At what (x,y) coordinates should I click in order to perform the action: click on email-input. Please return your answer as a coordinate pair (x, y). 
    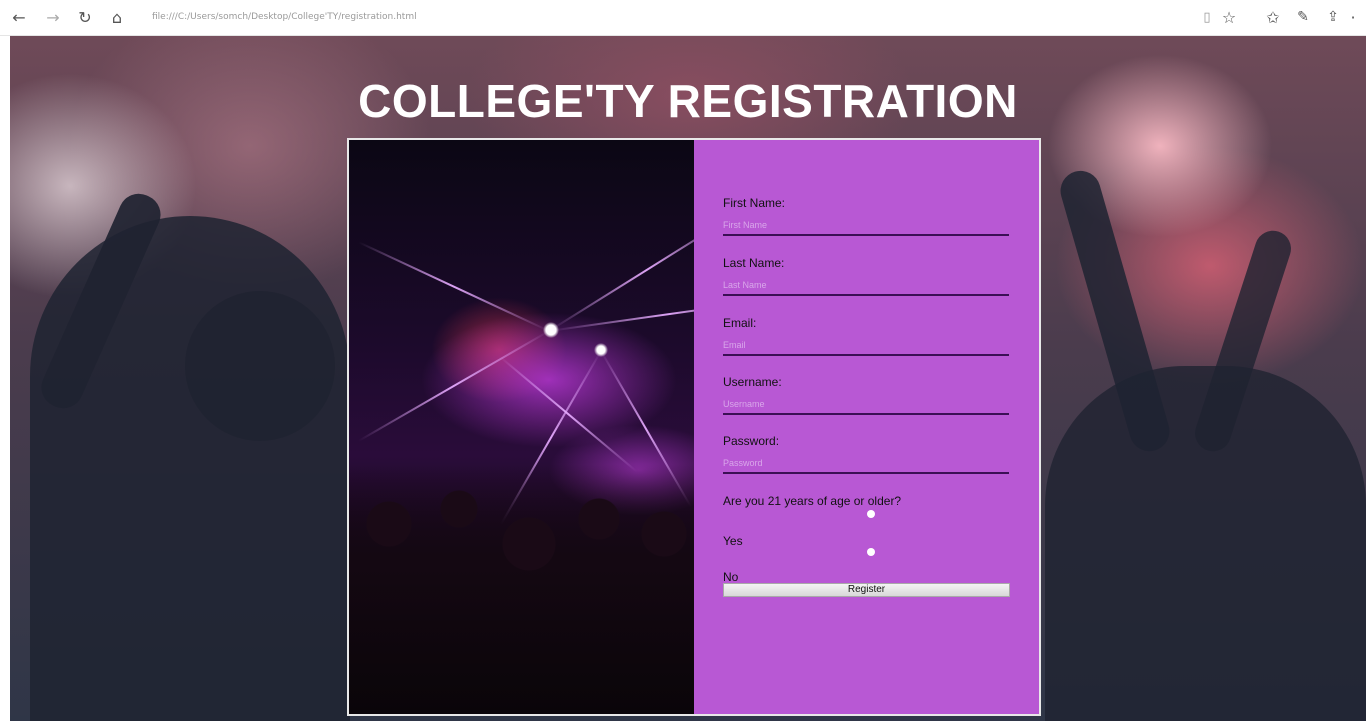
    Looking at the image, I should click on (866, 346).